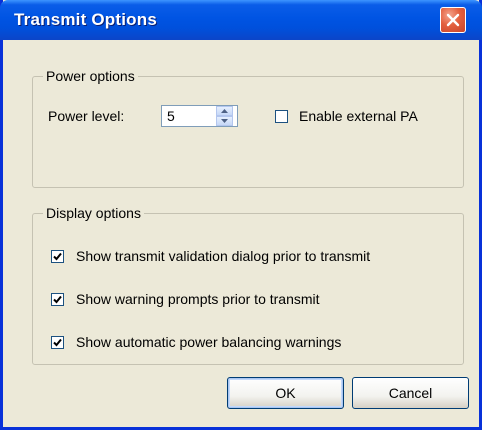  What do you see at coordinates (285, 393) in the screenshot?
I see `ok-button: OK` at bounding box center [285, 393].